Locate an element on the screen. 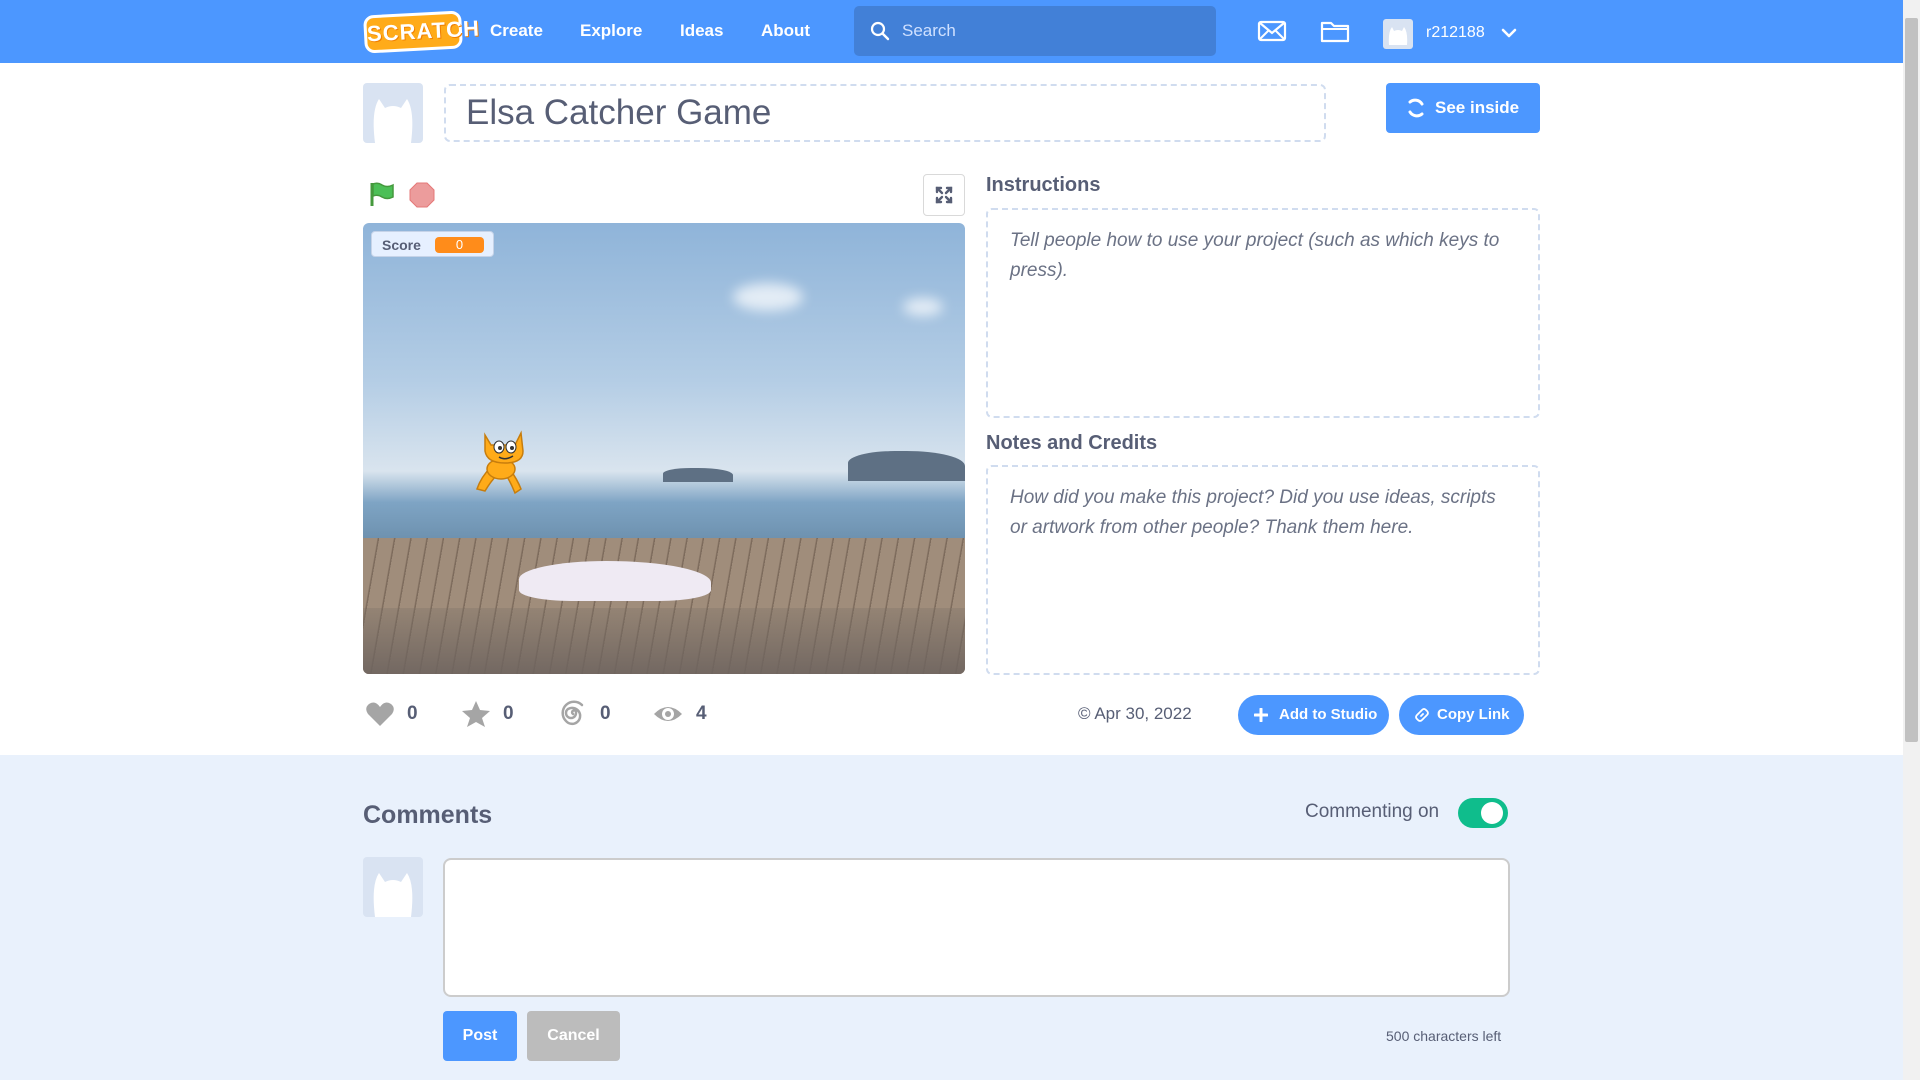 The image size is (1920, 1080). scratch-cat-sprite is located at coordinates (503, 462).